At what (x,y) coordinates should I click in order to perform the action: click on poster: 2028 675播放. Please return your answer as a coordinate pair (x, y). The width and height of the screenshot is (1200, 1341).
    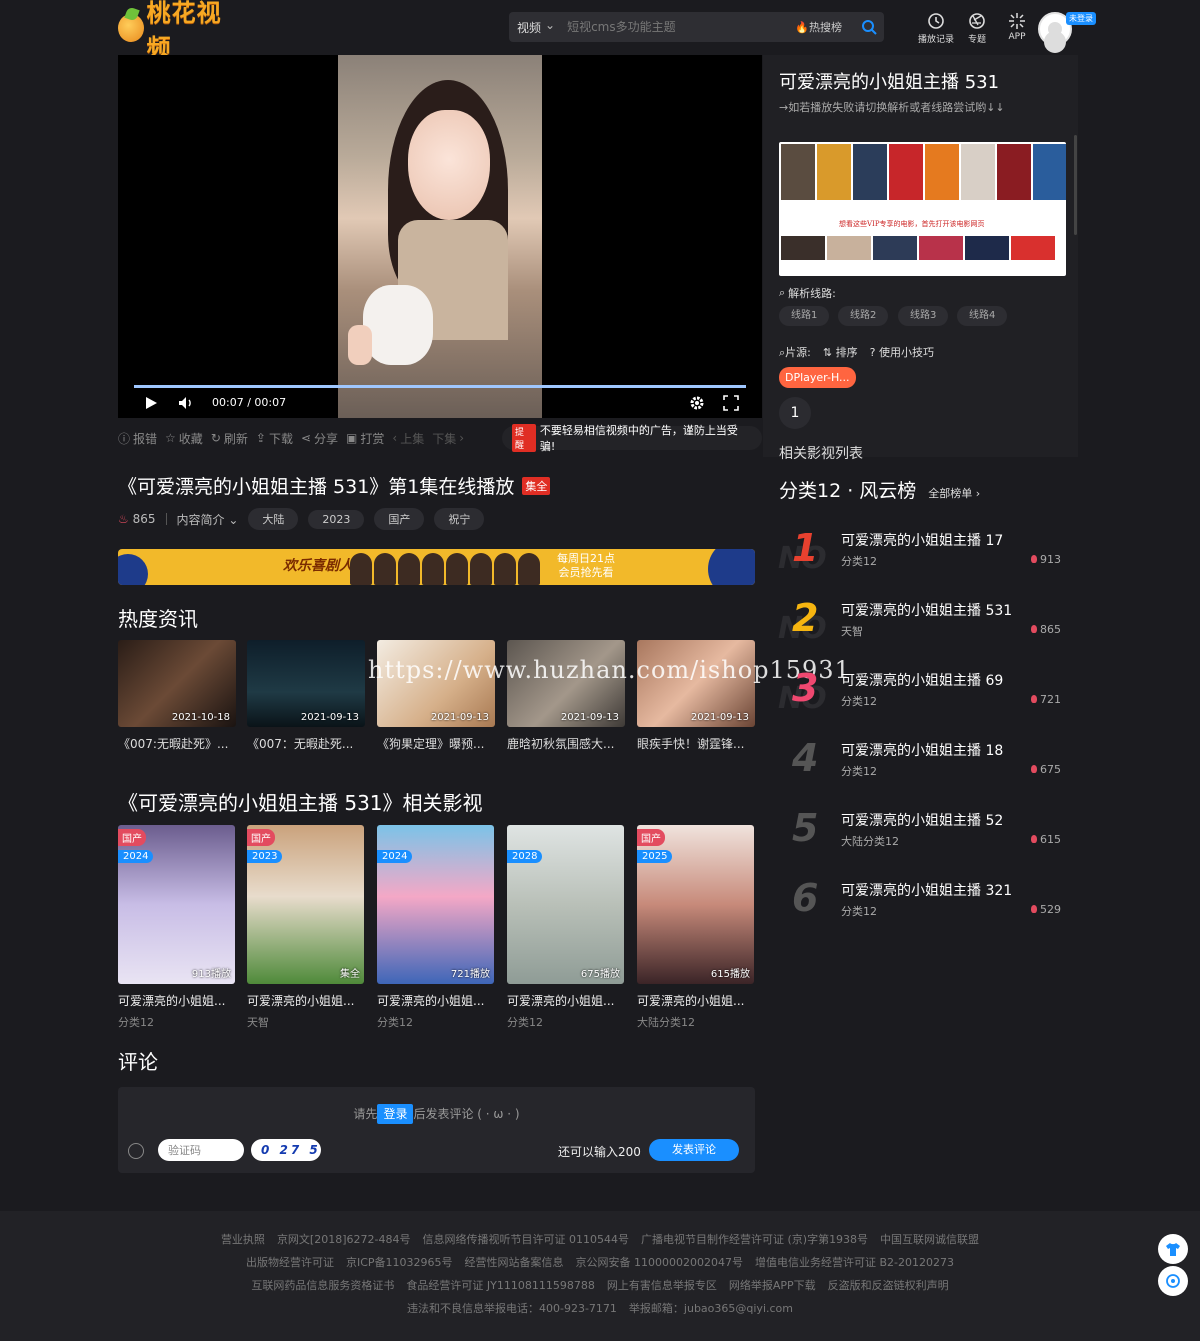
    Looking at the image, I should click on (565, 904).